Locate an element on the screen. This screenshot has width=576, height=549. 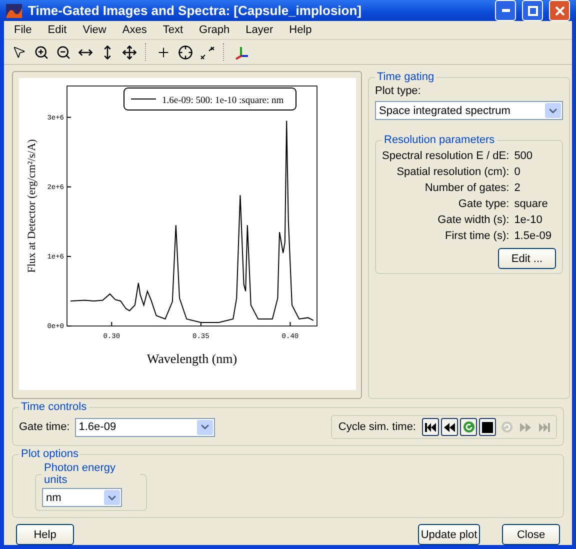
stop-icon is located at coordinates (487, 427).